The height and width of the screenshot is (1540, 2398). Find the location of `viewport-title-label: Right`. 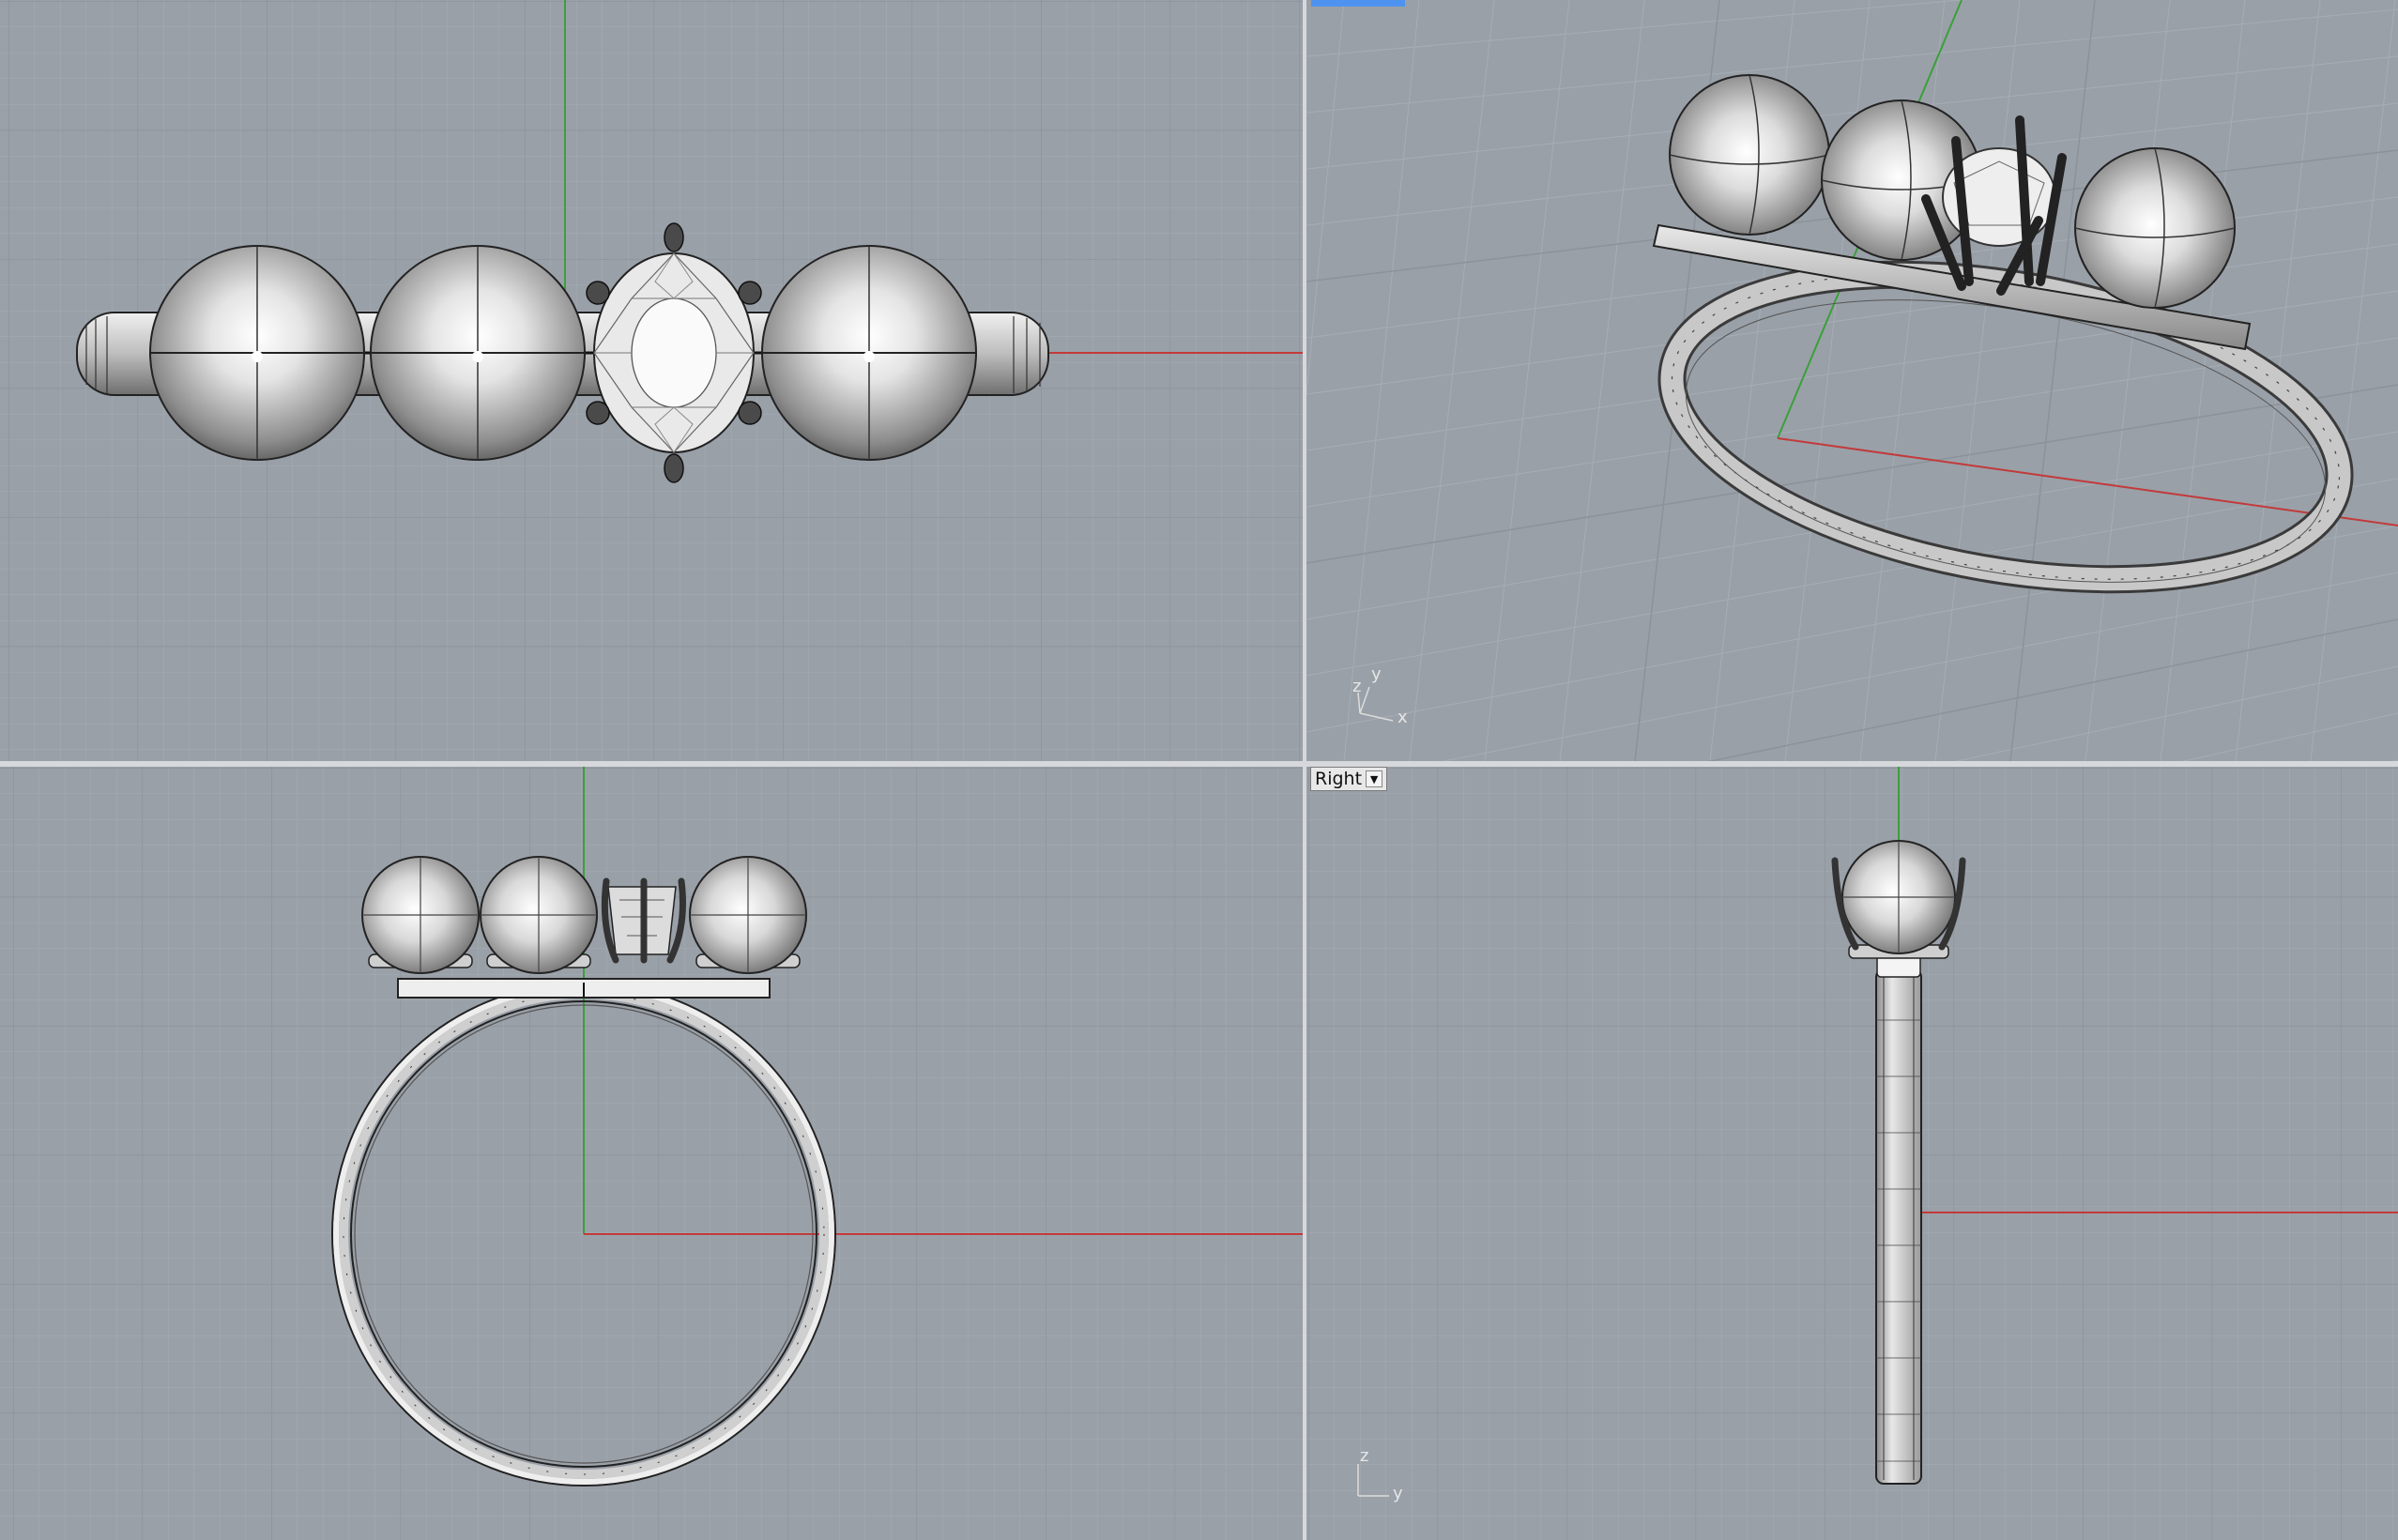

viewport-title-label: Right is located at coordinates (1338, 779).